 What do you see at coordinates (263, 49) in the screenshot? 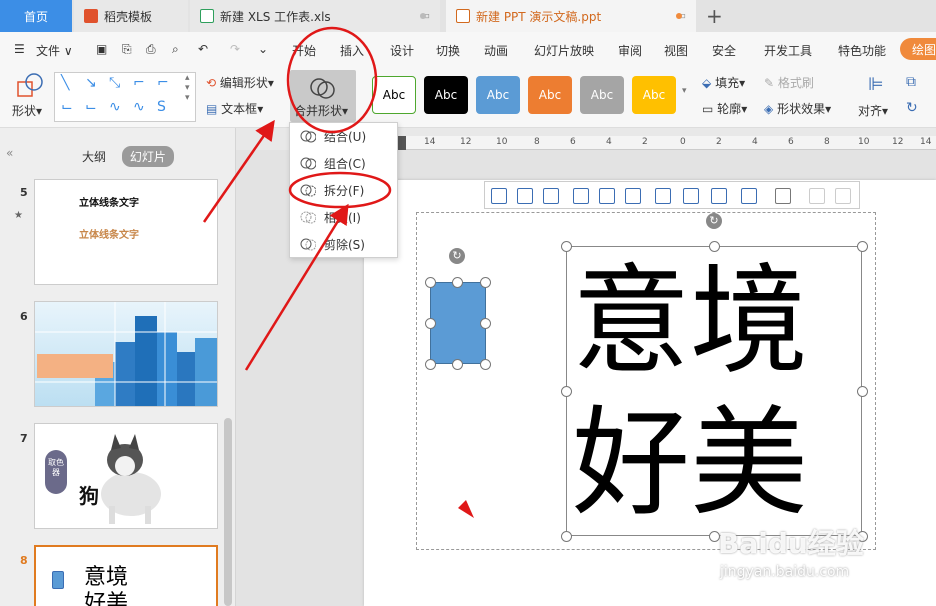
I see `customize-icon: ⌄` at bounding box center [263, 49].